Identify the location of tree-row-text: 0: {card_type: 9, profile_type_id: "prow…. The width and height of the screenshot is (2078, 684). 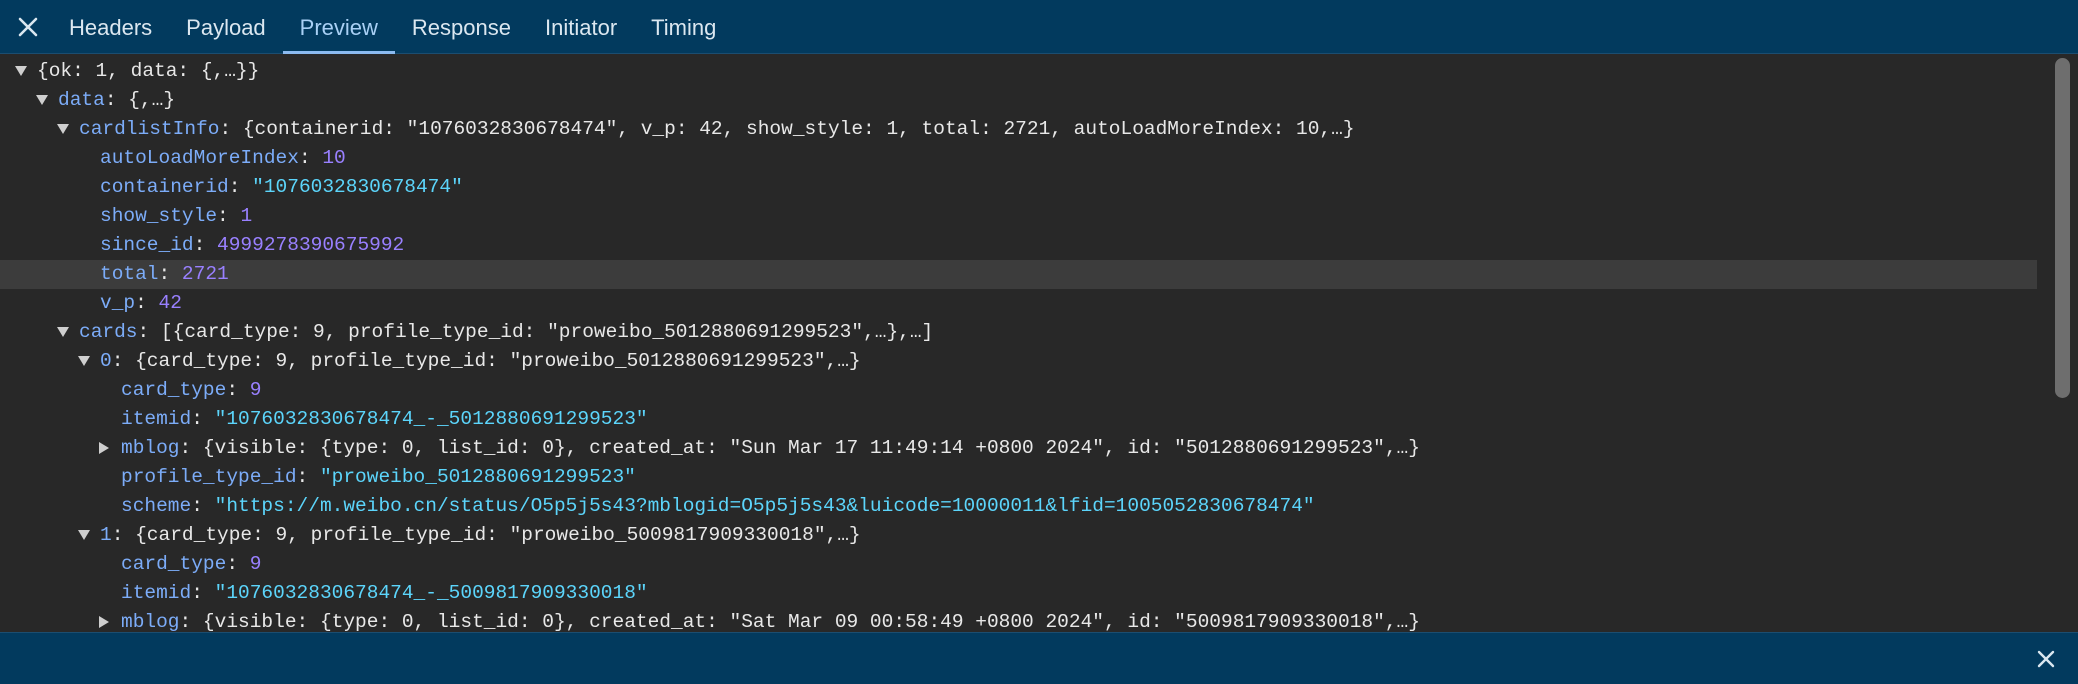
(480, 361).